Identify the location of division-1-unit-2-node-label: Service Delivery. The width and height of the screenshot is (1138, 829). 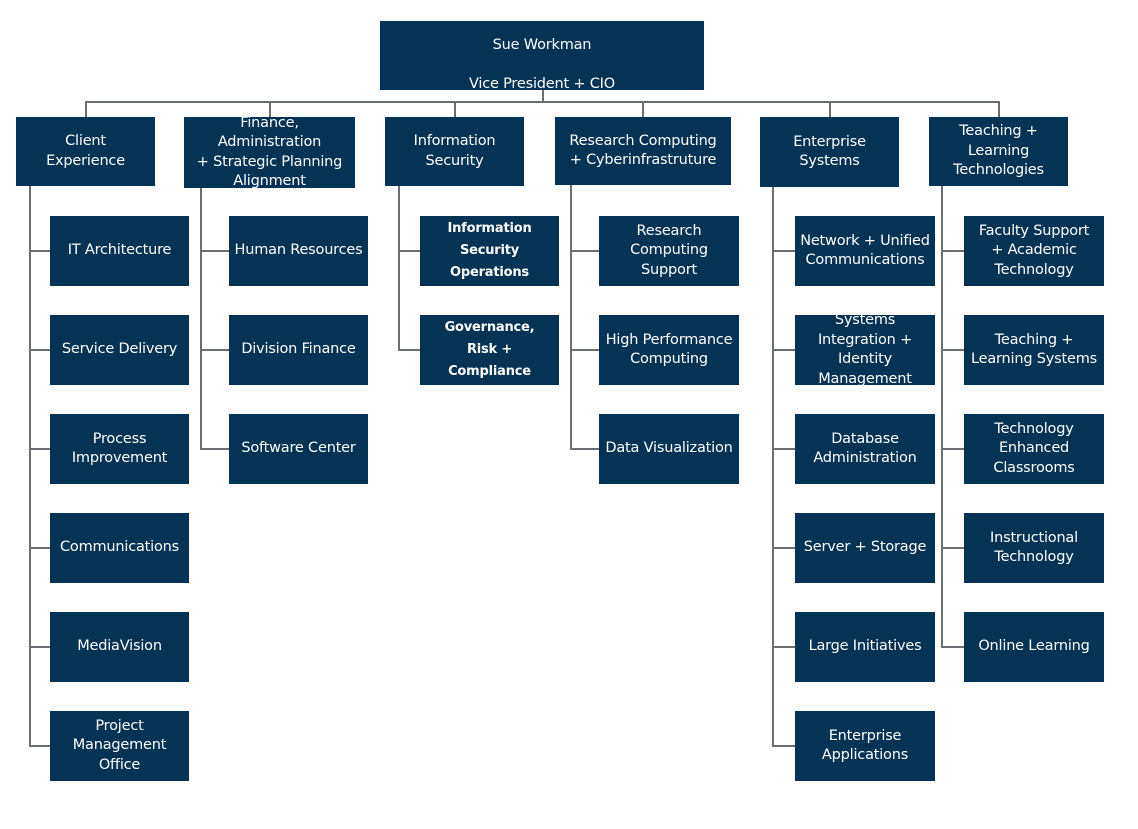
(119, 349).